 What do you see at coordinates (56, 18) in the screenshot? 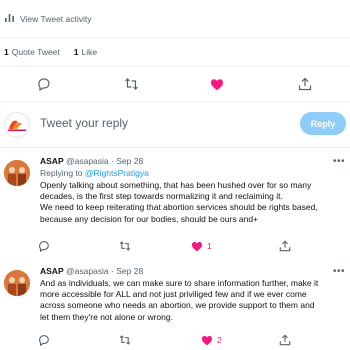
I see `view-tweet-activity-label: View Tweet activity` at bounding box center [56, 18].